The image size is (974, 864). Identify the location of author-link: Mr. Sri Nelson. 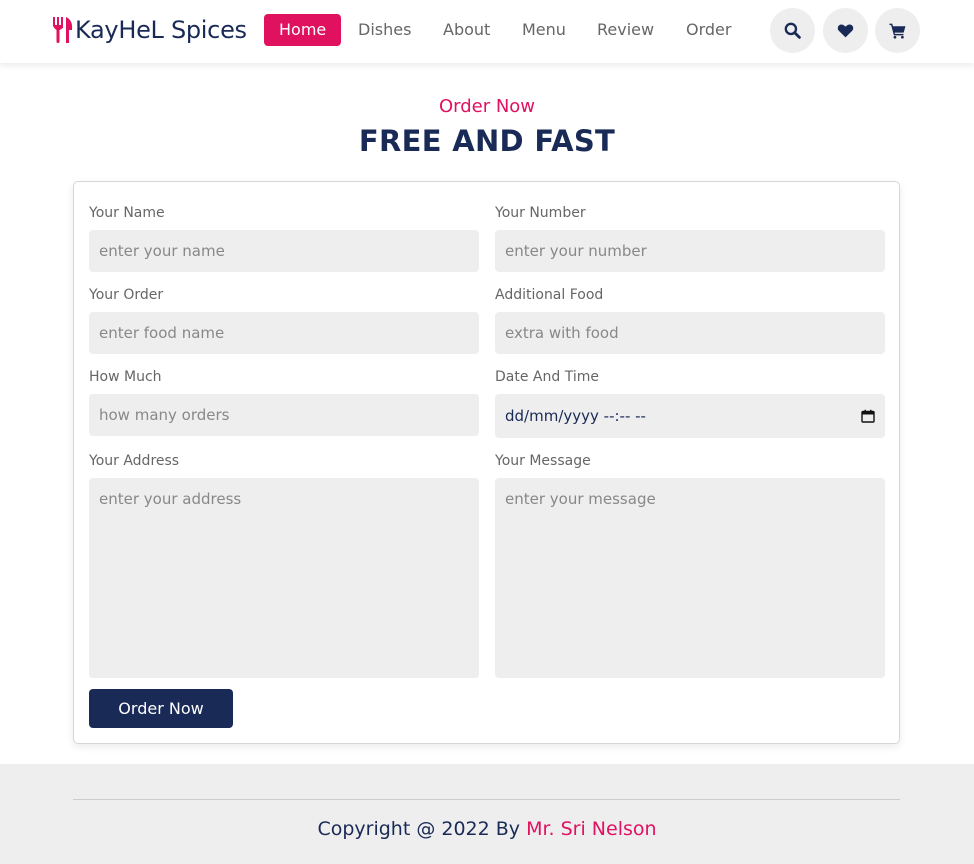
(591, 829).